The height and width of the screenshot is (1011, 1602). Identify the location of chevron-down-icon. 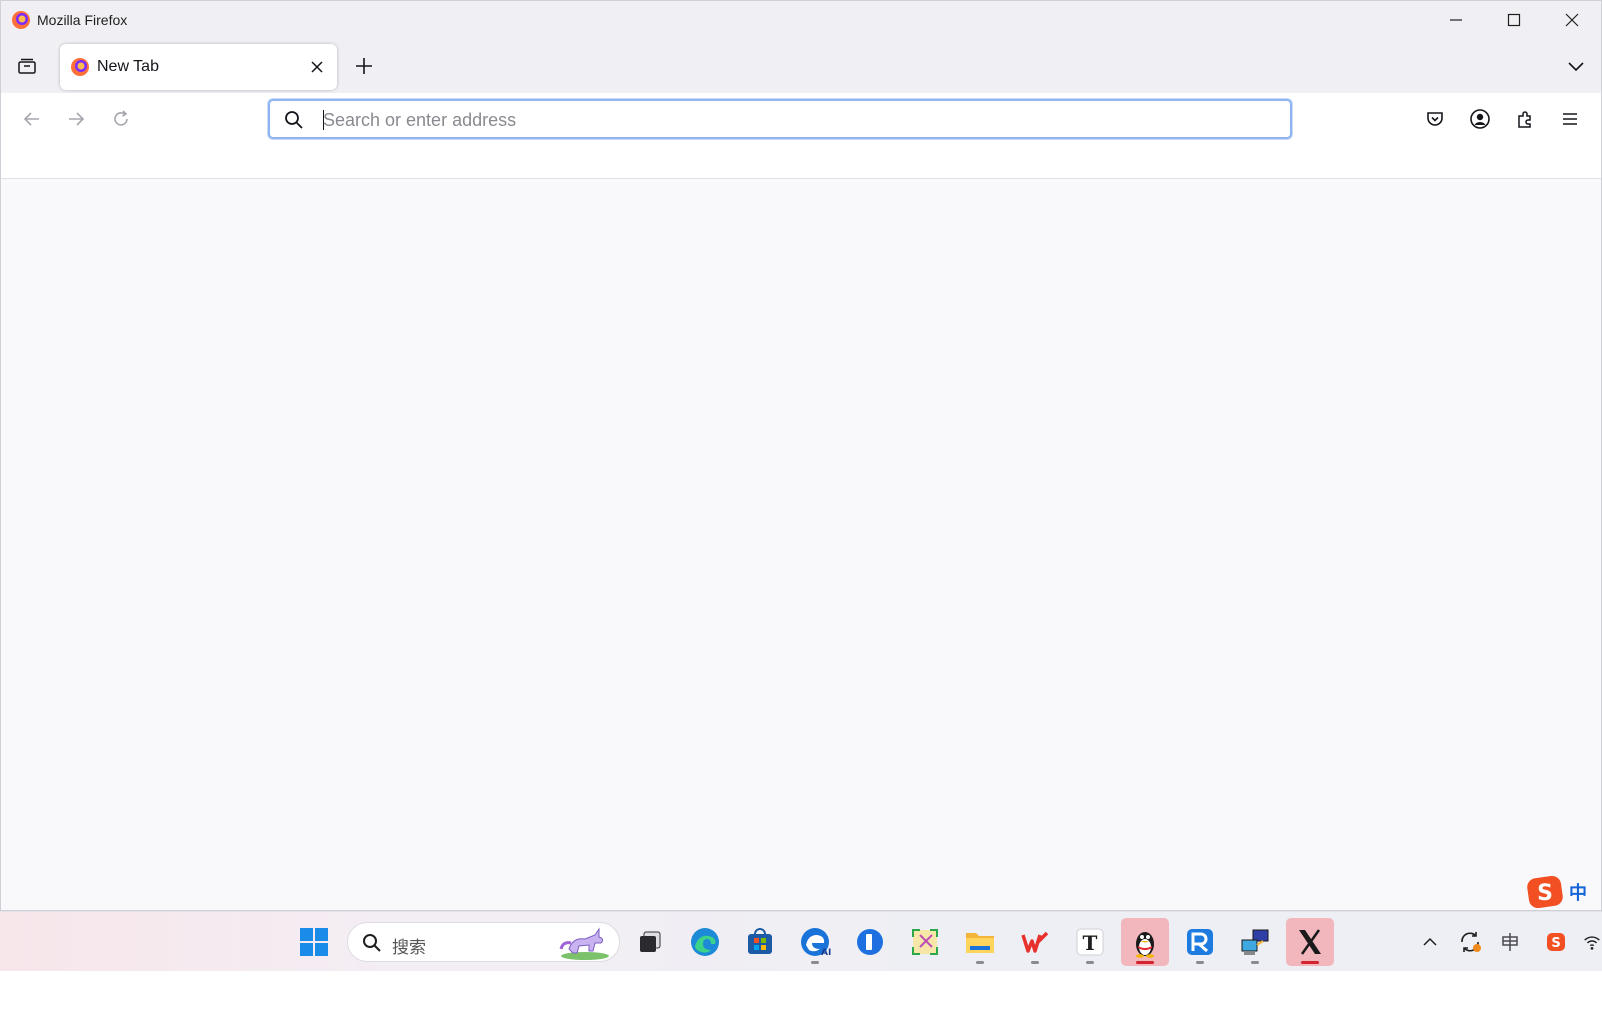
(1576, 67).